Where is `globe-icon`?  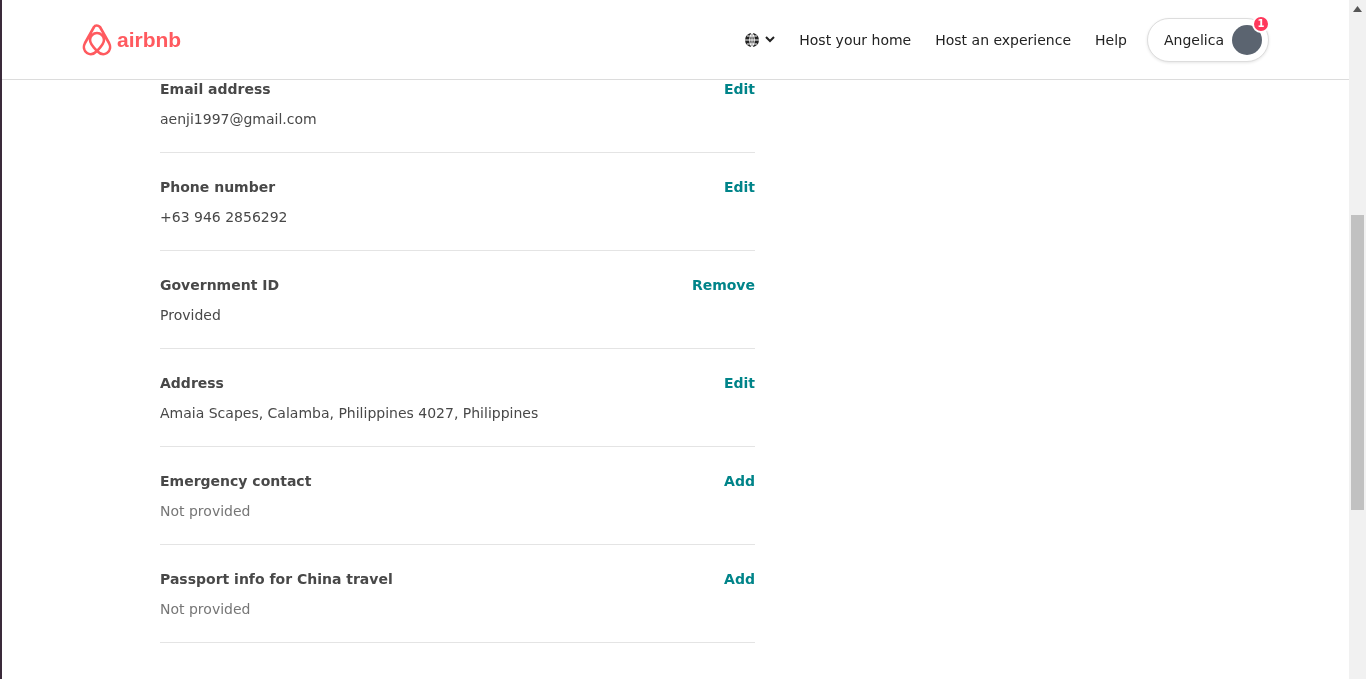 globe-icon is located at coordinates (752, 39).